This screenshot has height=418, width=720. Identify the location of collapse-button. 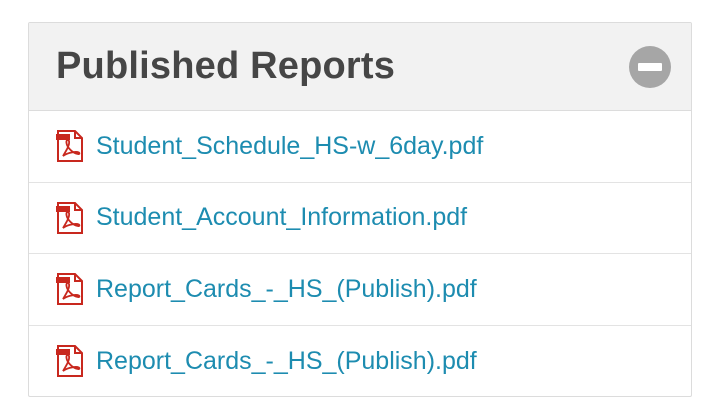
(650, 66).